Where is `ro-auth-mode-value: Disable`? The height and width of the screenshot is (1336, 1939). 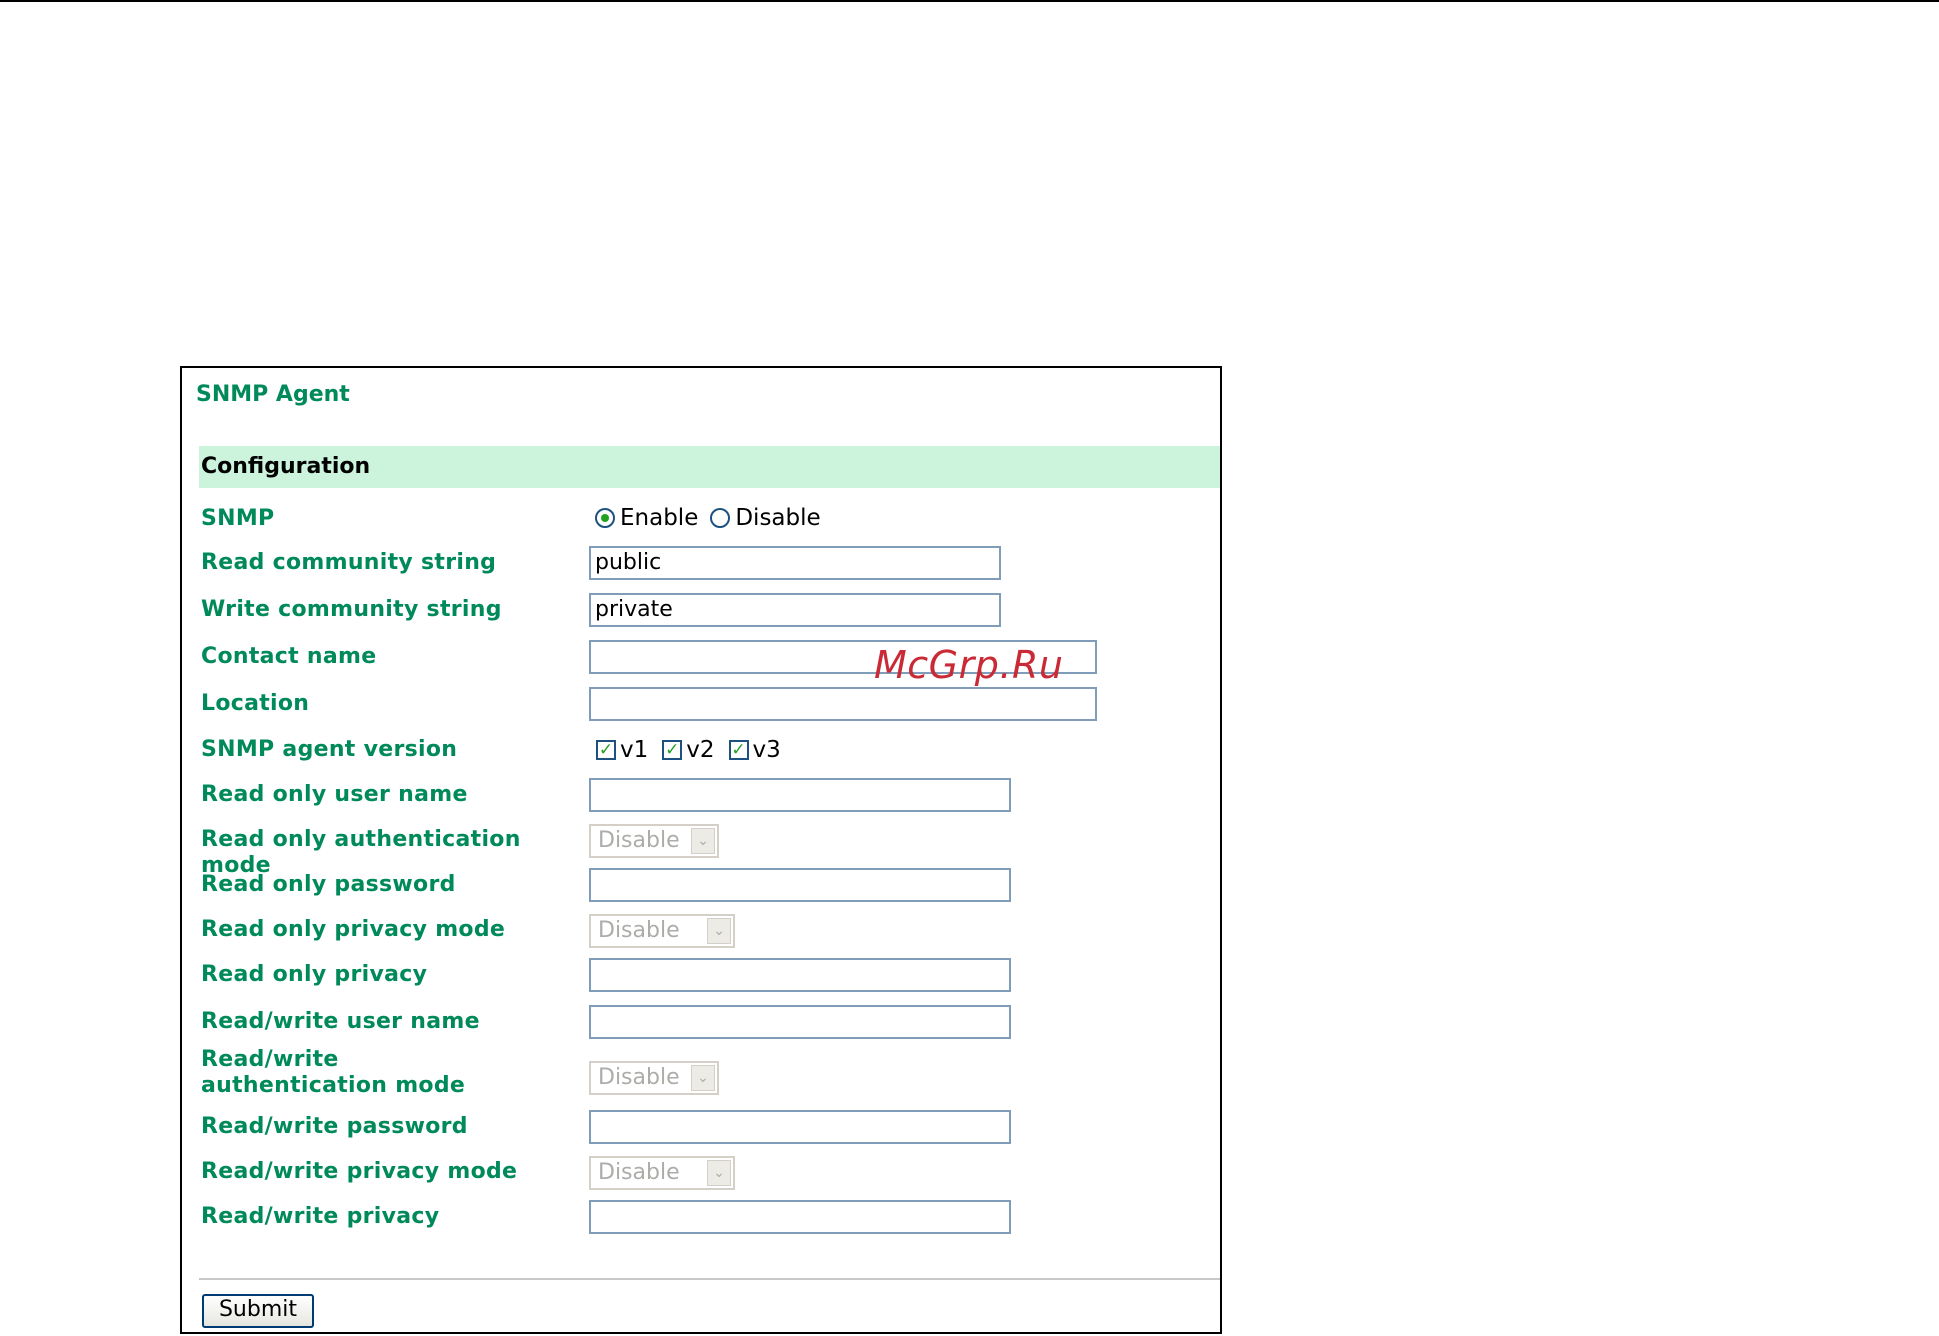 ro-auth-mode-value: Disable is located at coordinates (639, 840).